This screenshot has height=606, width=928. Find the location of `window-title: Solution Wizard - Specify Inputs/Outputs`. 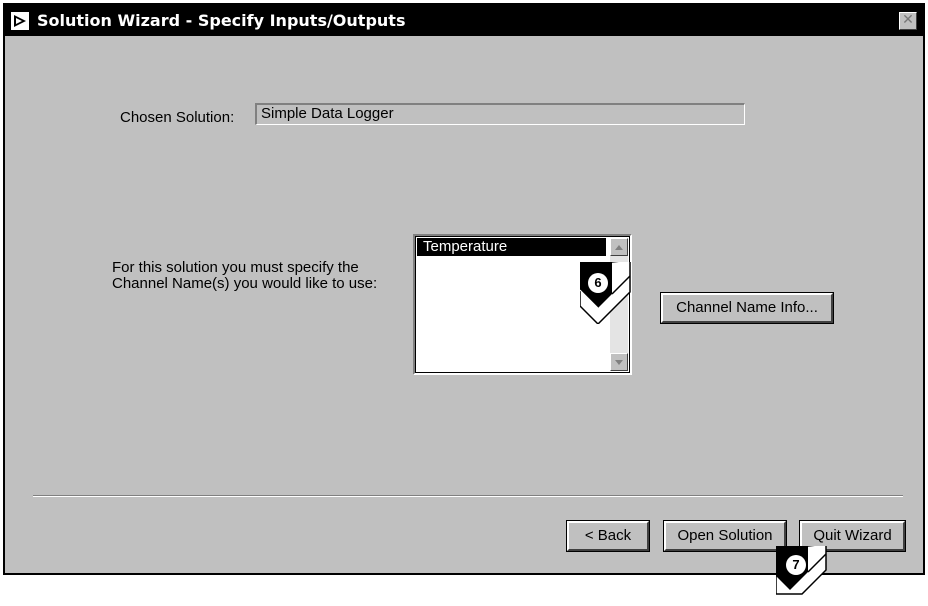

window-title: Solution Wizard - Specify Inputs/Outputs is located at coordinates (221, 20).